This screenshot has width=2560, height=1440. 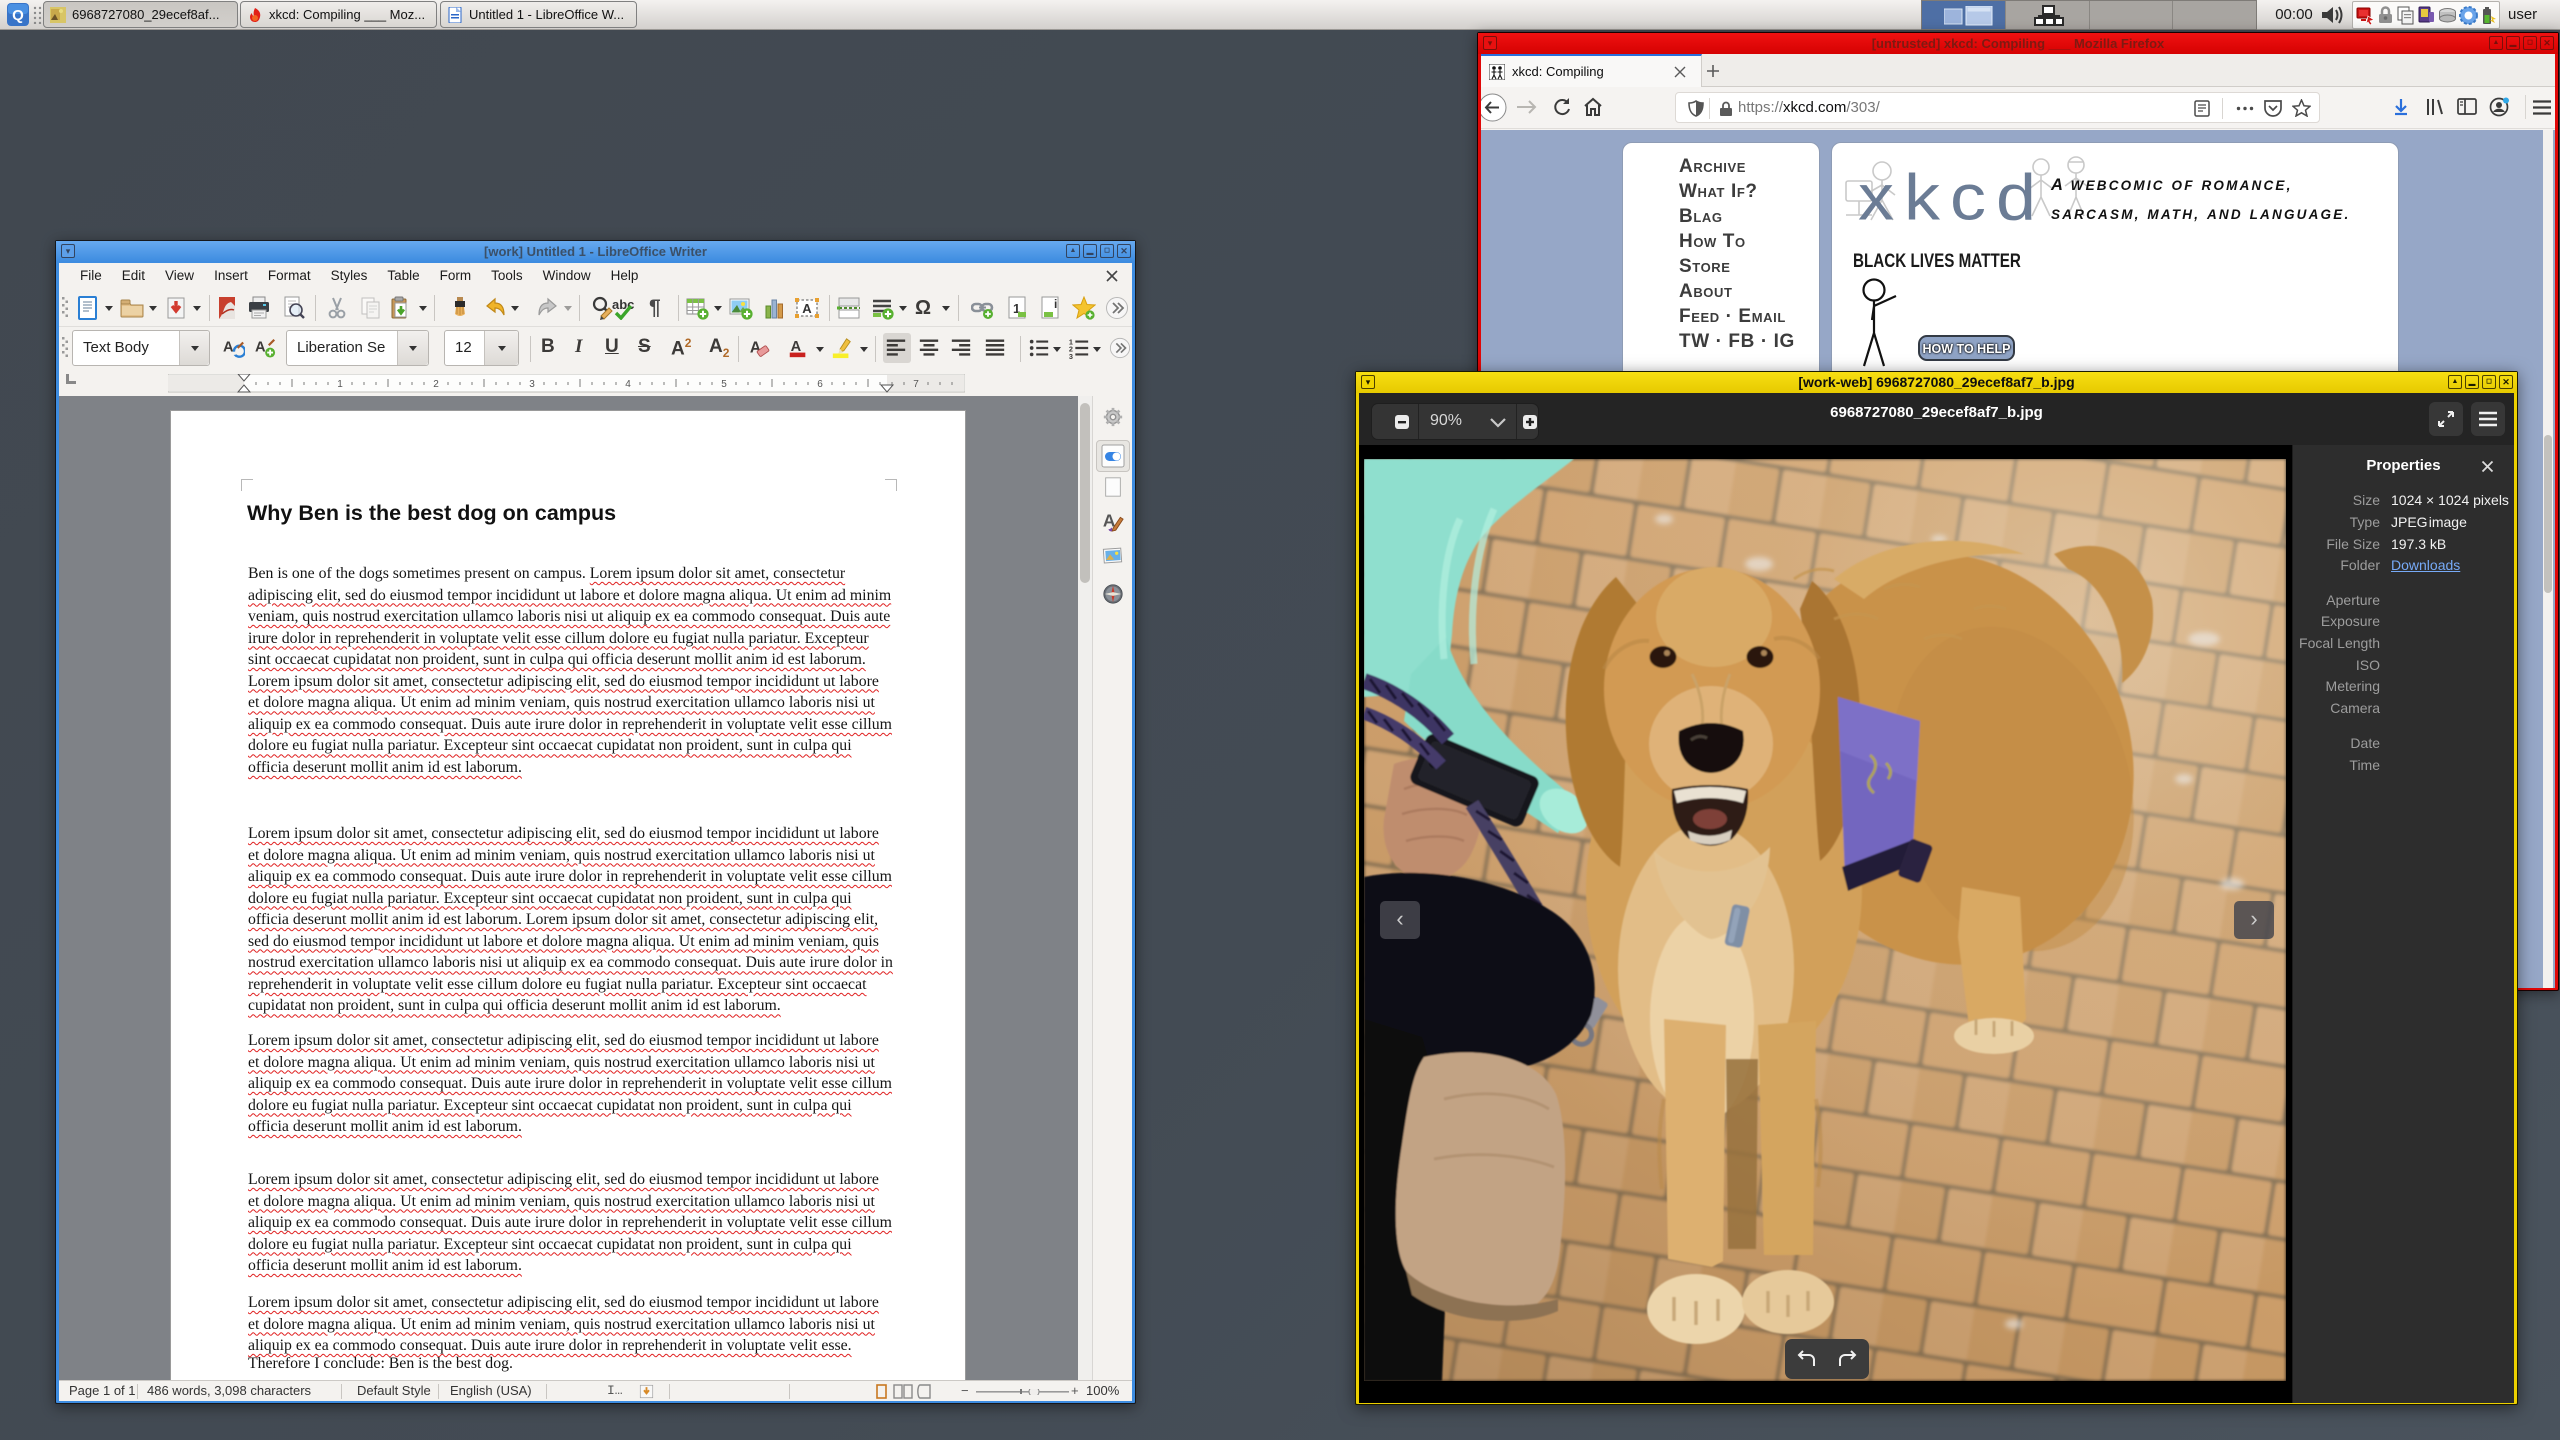 What do you see at coordinates (820, 384) in the screenshot?
I see `svg-text: 6` at bounding box center [820, 384].